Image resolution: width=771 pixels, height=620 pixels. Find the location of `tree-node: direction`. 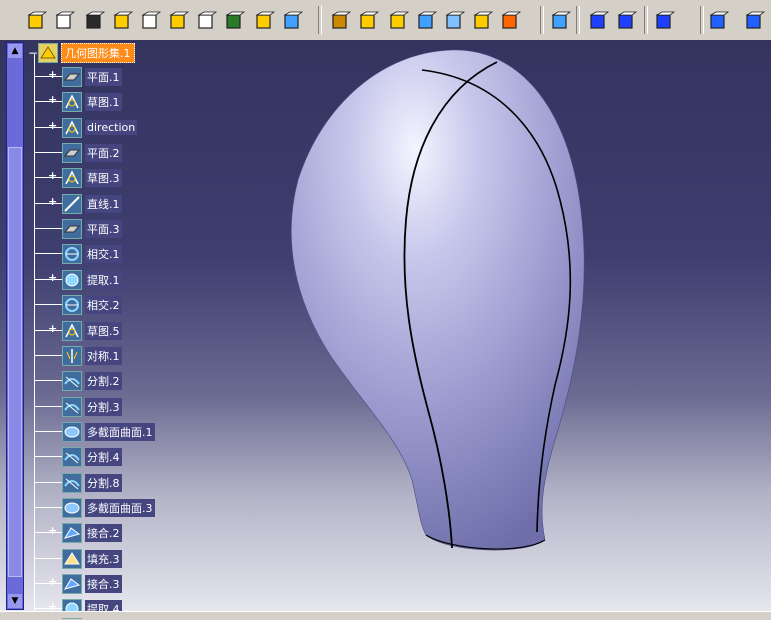

tree-node: direction is located at coordinates (100, 128).